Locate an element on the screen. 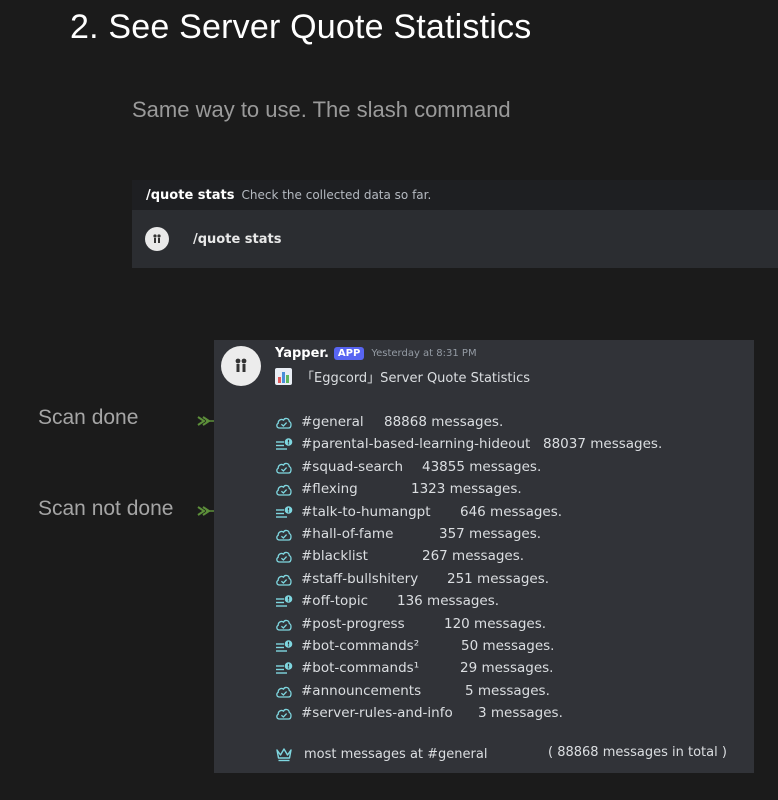  channel-name: #bot-commands² is located at coordinates (360, 646).